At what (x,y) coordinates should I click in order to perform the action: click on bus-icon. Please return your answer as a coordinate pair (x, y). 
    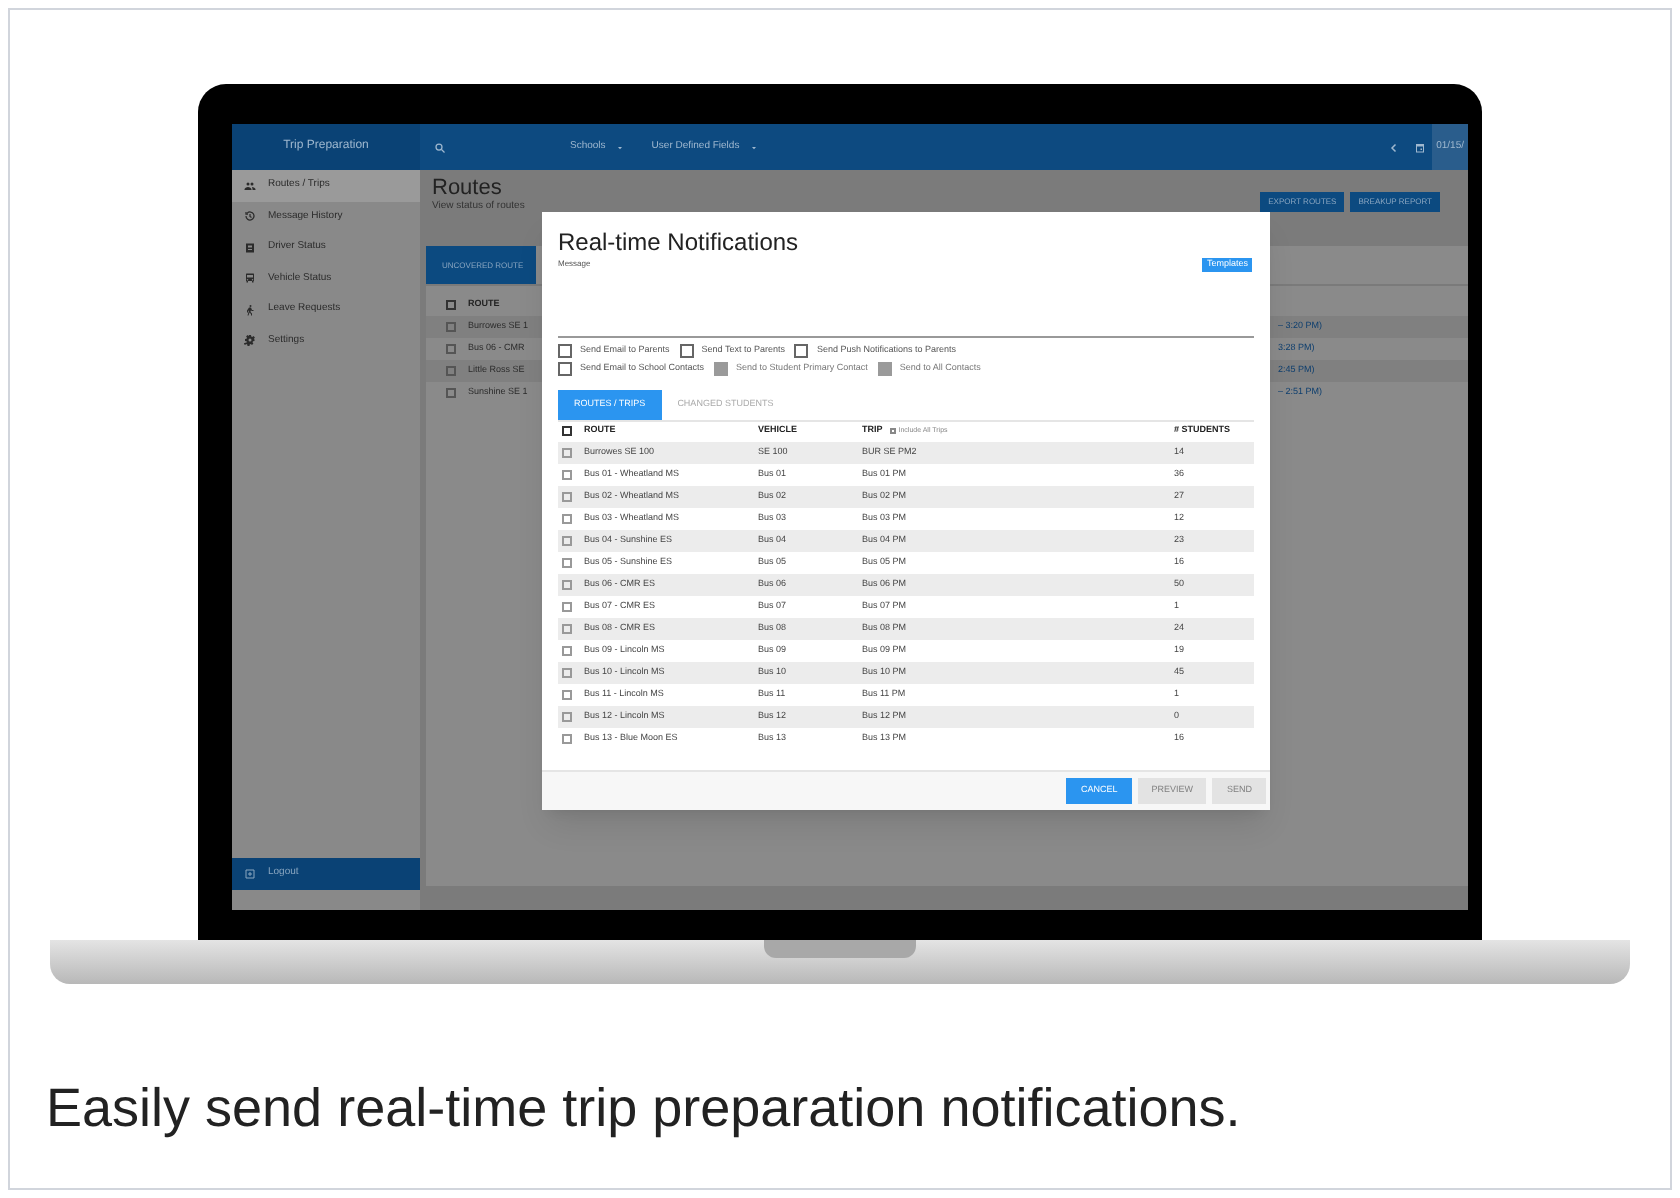
    Looking at the image, I should click on (250, 278).